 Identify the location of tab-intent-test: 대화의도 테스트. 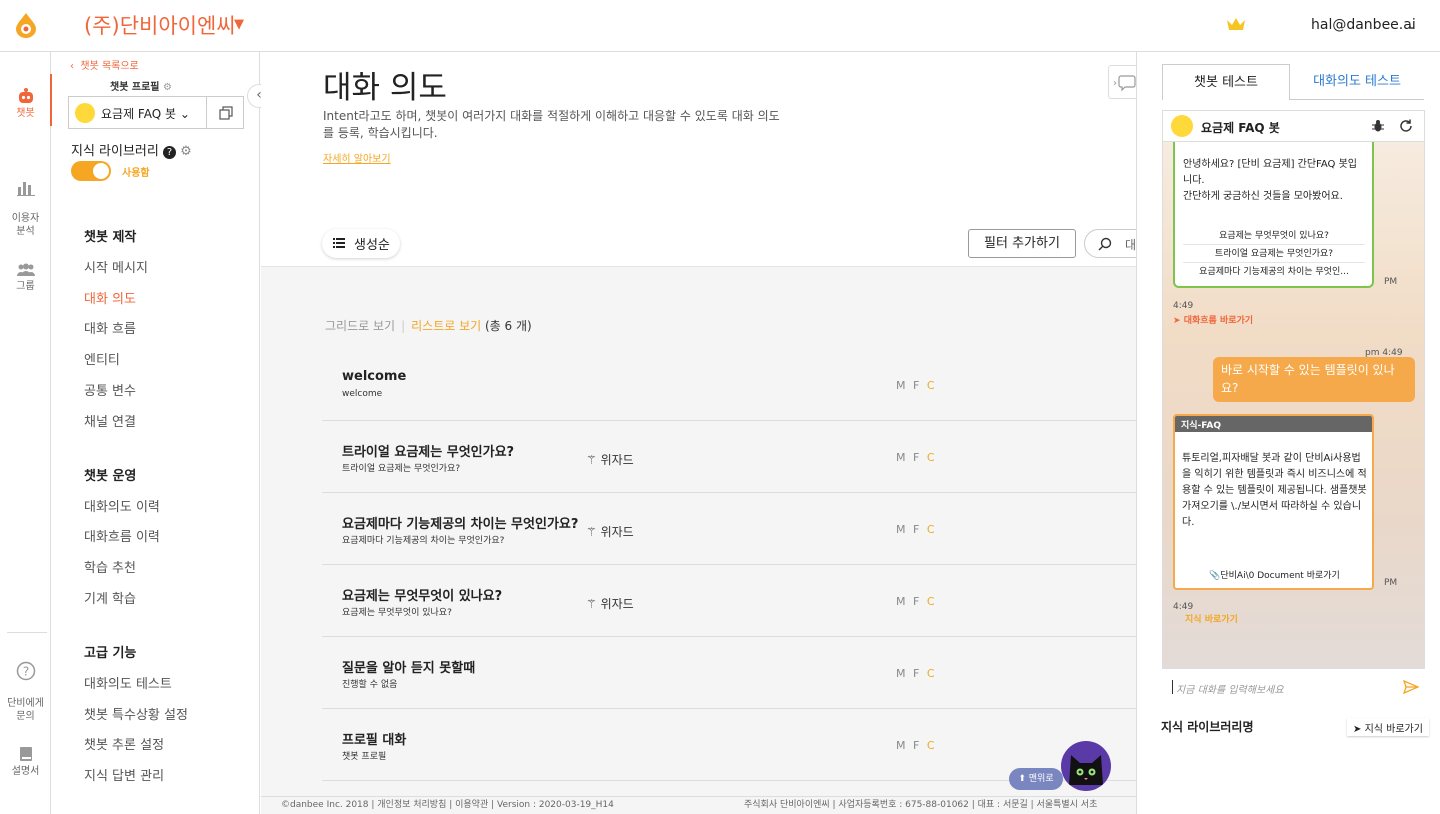
(1357, 82).